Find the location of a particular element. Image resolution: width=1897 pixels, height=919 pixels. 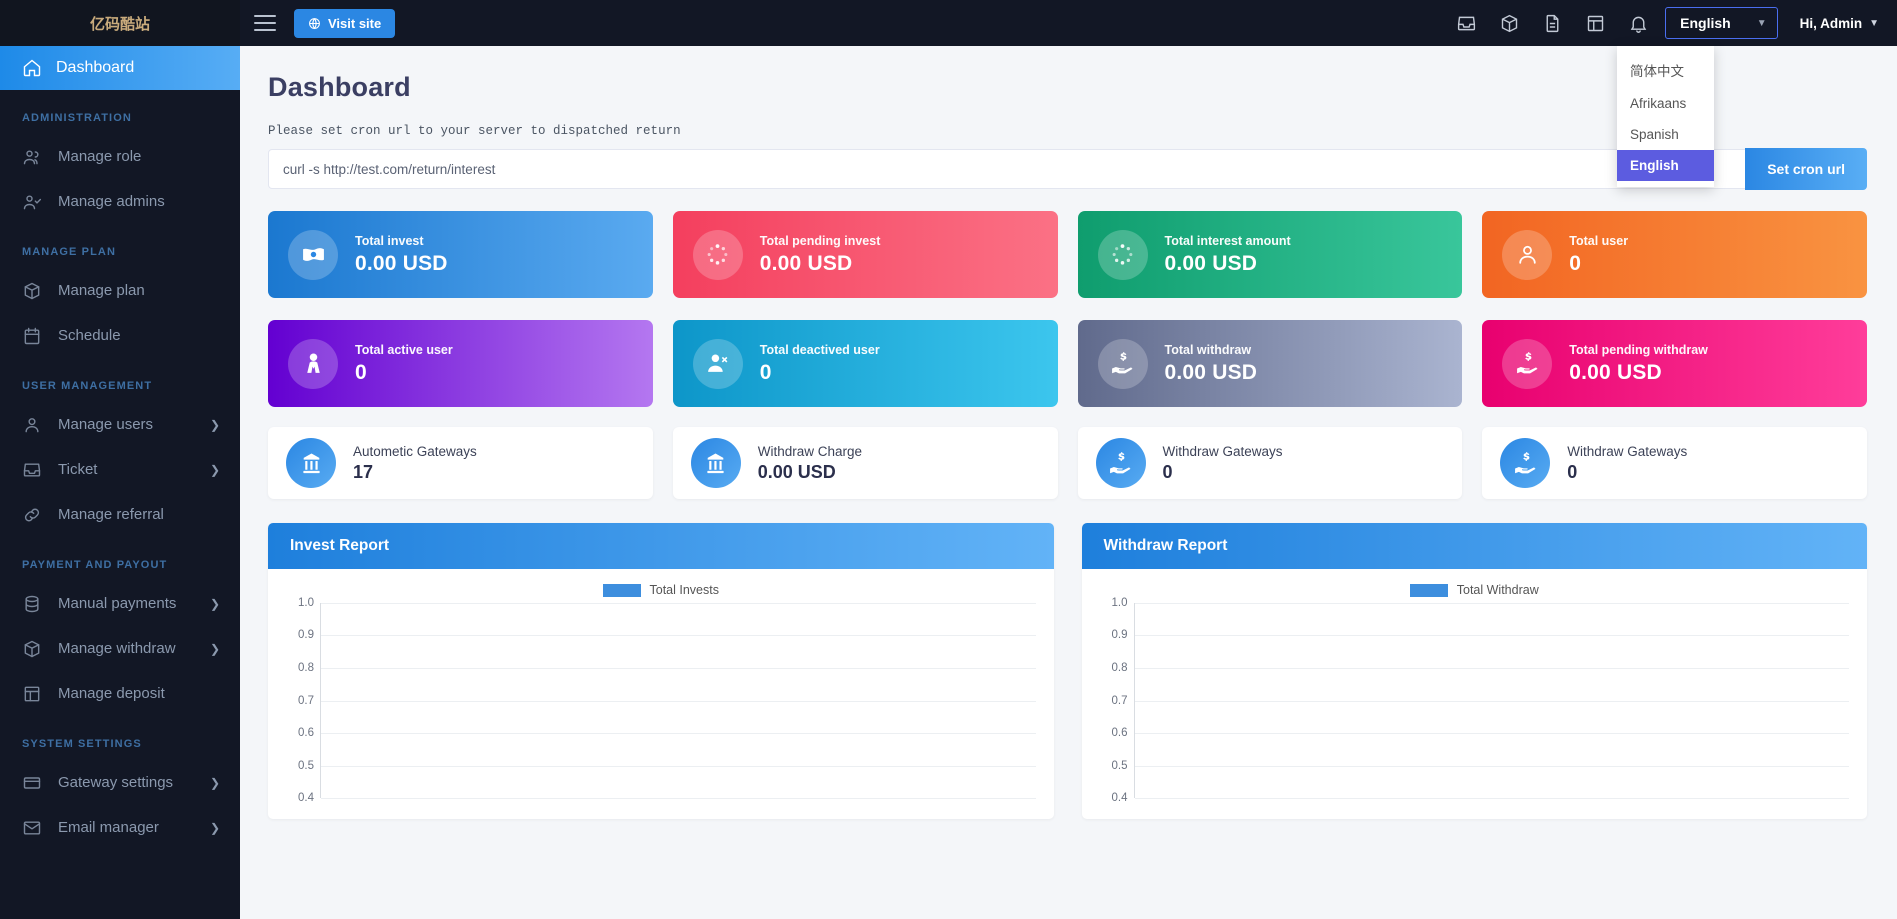

home-icon is located at coordinates (32, 68).